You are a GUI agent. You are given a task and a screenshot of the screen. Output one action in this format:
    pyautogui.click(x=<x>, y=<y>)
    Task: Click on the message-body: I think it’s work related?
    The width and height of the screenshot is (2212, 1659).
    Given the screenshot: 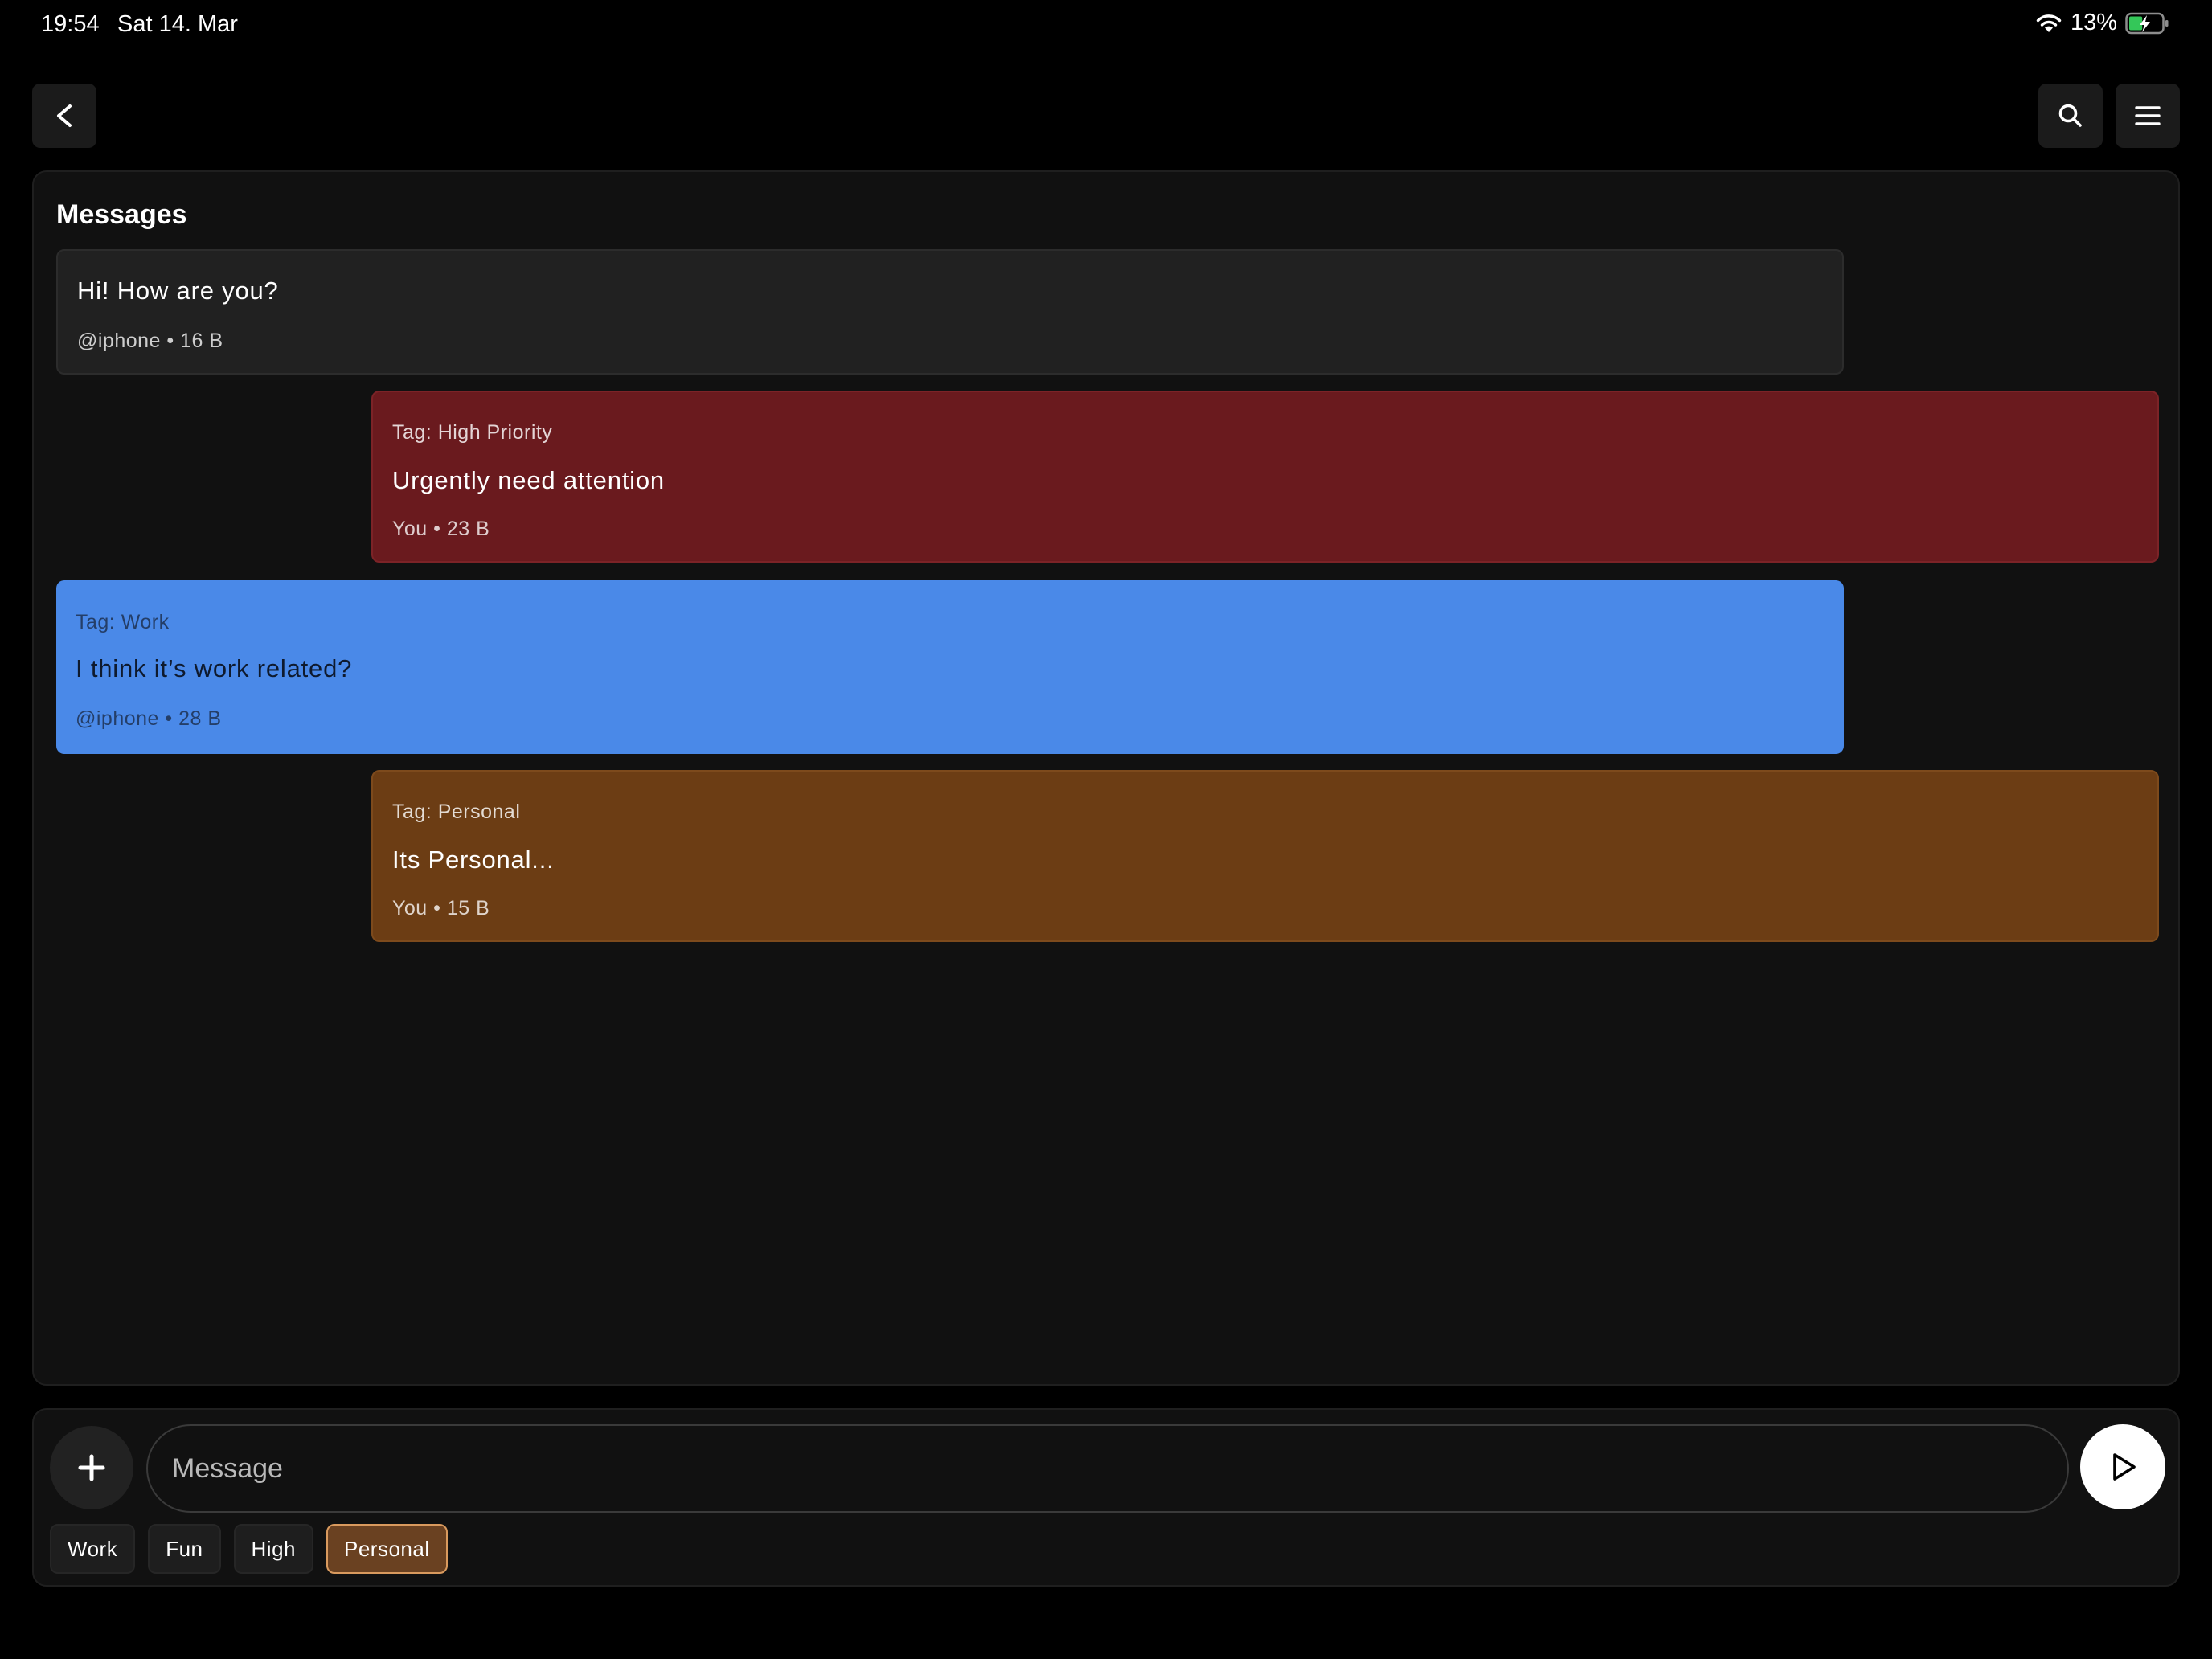 What is the action you would take?
    pyautogui.click(x=214, y=668)
    